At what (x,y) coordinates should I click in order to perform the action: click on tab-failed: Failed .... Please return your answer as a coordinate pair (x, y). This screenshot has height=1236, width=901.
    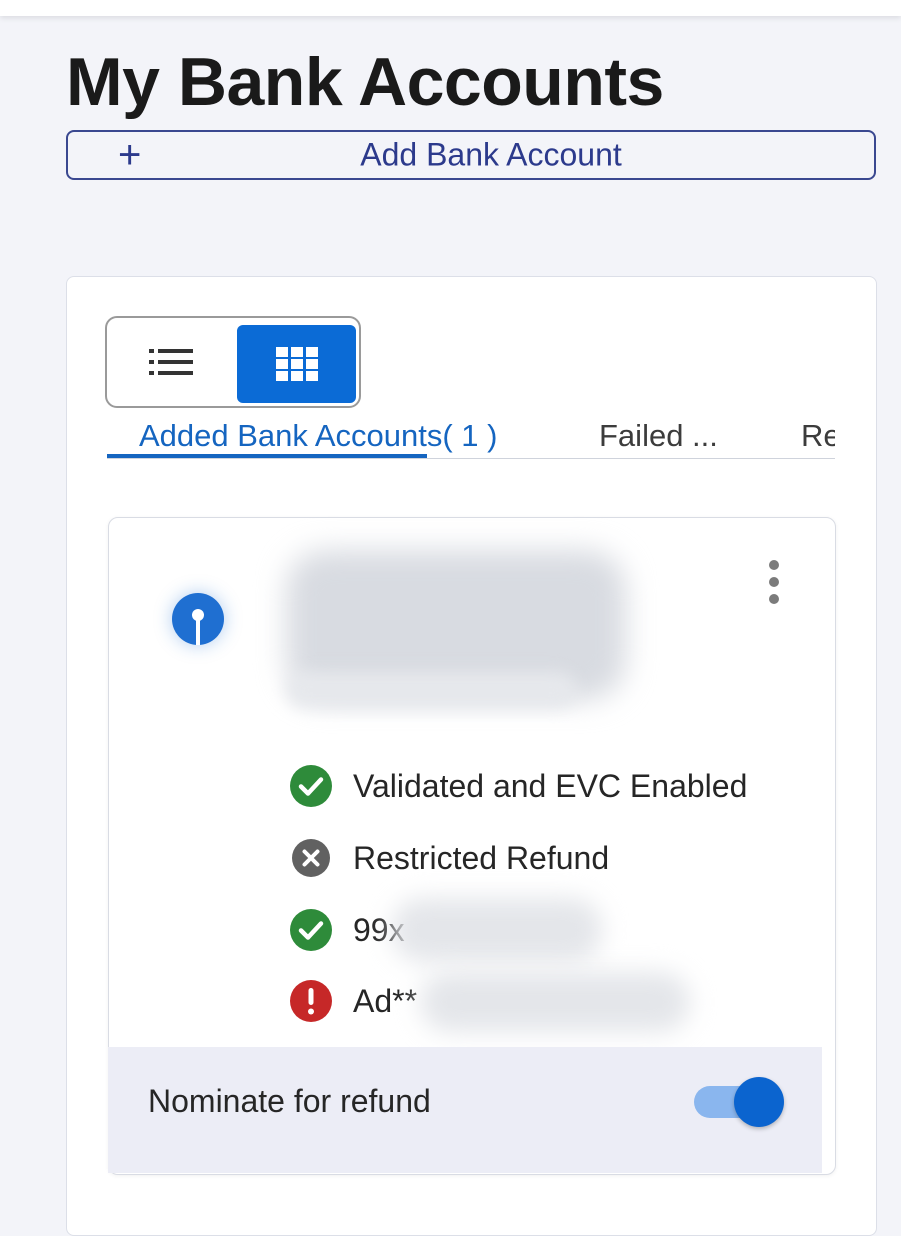
    Looking at the image, I should click on (658, 436).